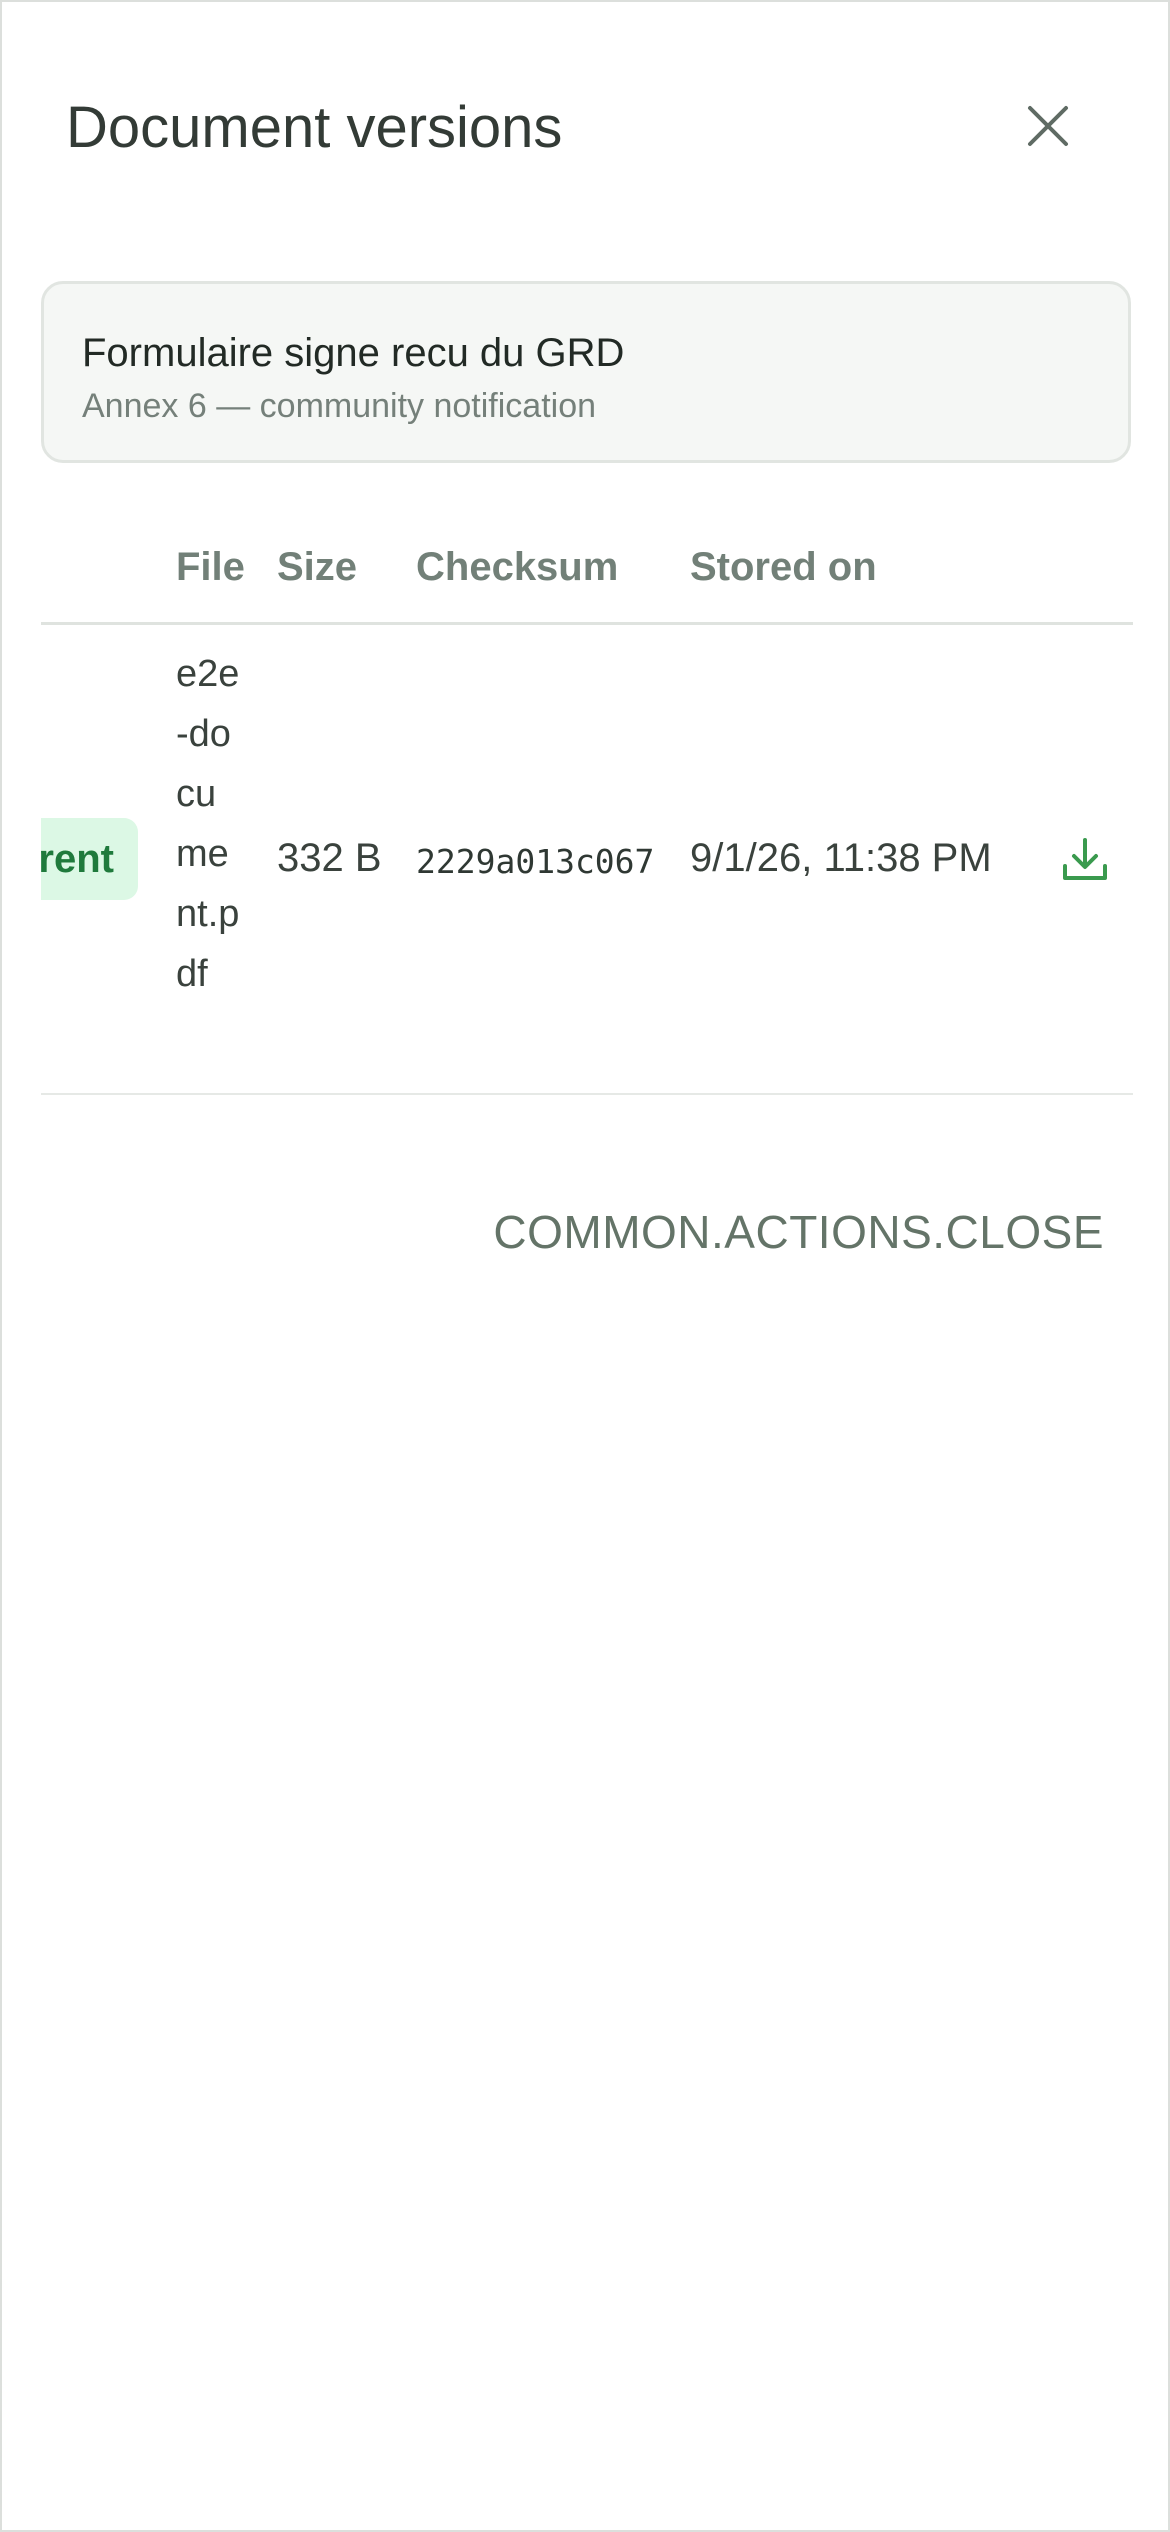  Describe the element at coordinates (1048, 126) in the screenshot. I see `close-icon` at that location.